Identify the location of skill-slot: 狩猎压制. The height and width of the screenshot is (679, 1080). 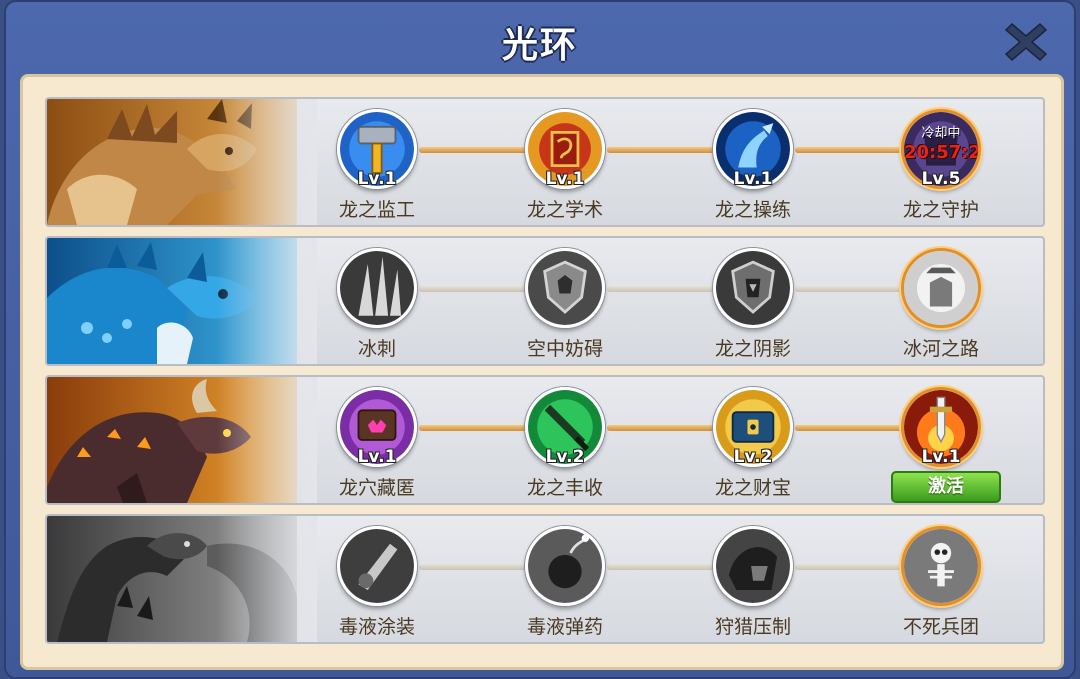
(753, 582).